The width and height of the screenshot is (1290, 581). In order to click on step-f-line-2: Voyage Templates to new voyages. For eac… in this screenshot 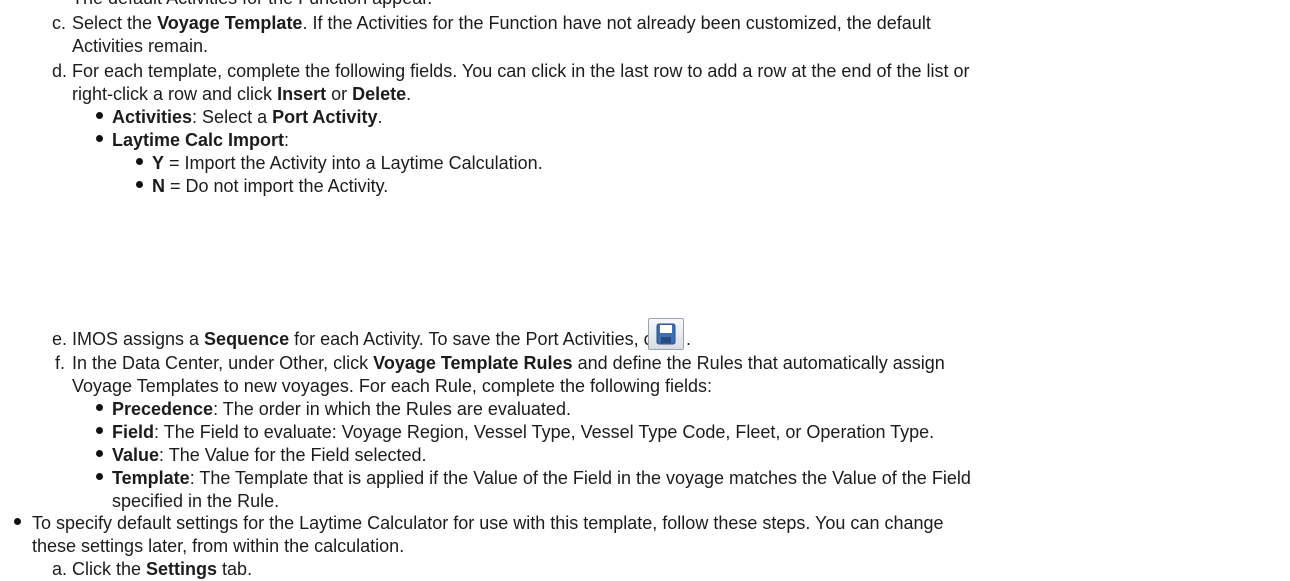, I will do `click(392, 386)`.